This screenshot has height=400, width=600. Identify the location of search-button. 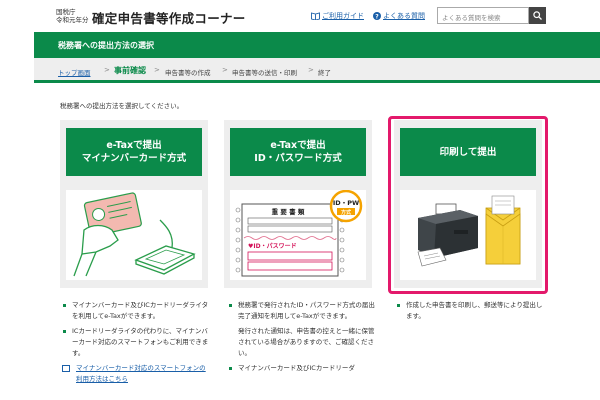
(537, 15).